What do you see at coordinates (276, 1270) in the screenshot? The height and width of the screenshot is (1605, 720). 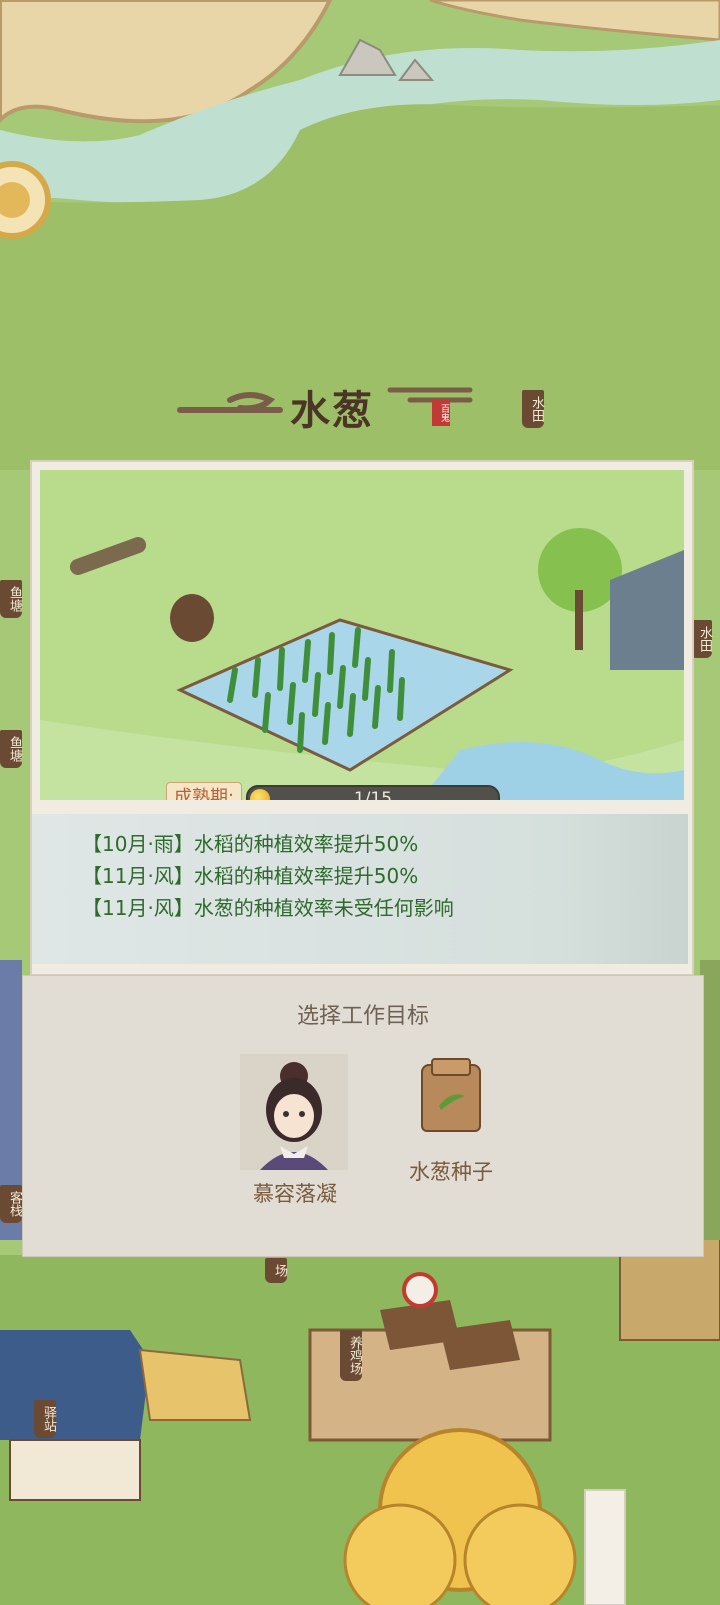 I see `map-sign-farm: 场` at bounding box center [276, 1270].